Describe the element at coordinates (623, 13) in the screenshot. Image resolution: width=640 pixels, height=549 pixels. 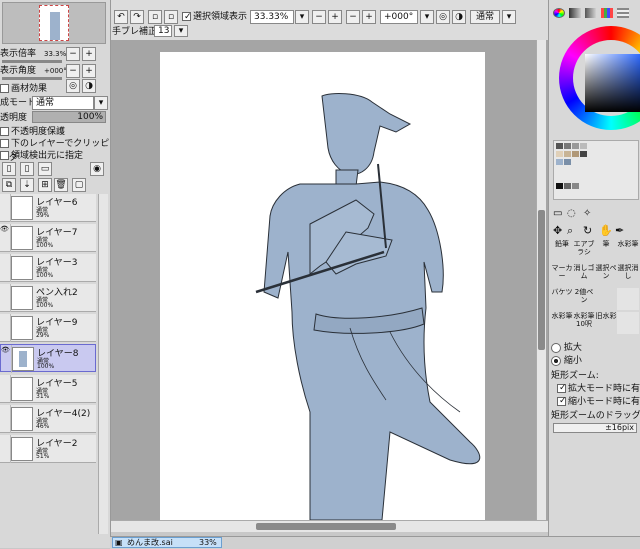
I see `swatch-mode-button` at that location.